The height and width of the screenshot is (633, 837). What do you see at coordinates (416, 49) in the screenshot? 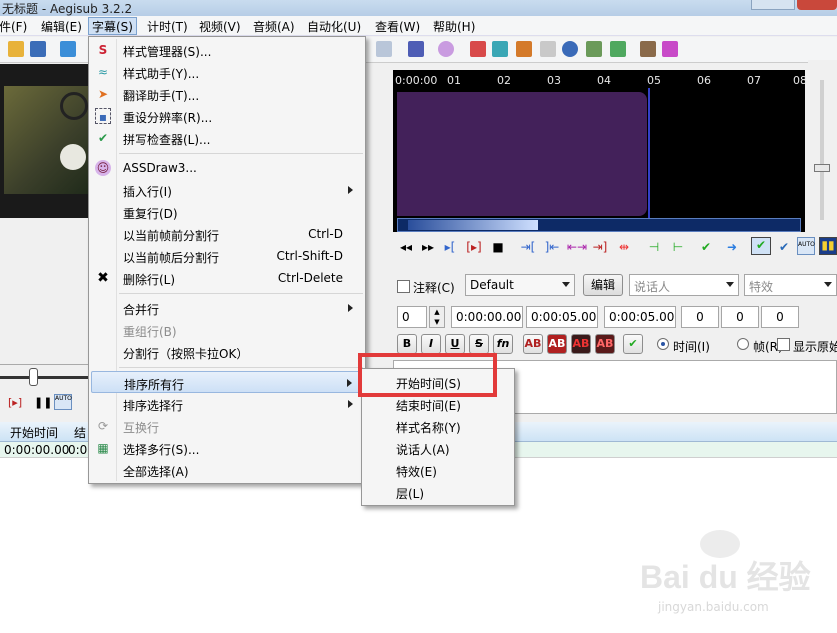
I see `automation-icon` at bounding box center [416, 49].